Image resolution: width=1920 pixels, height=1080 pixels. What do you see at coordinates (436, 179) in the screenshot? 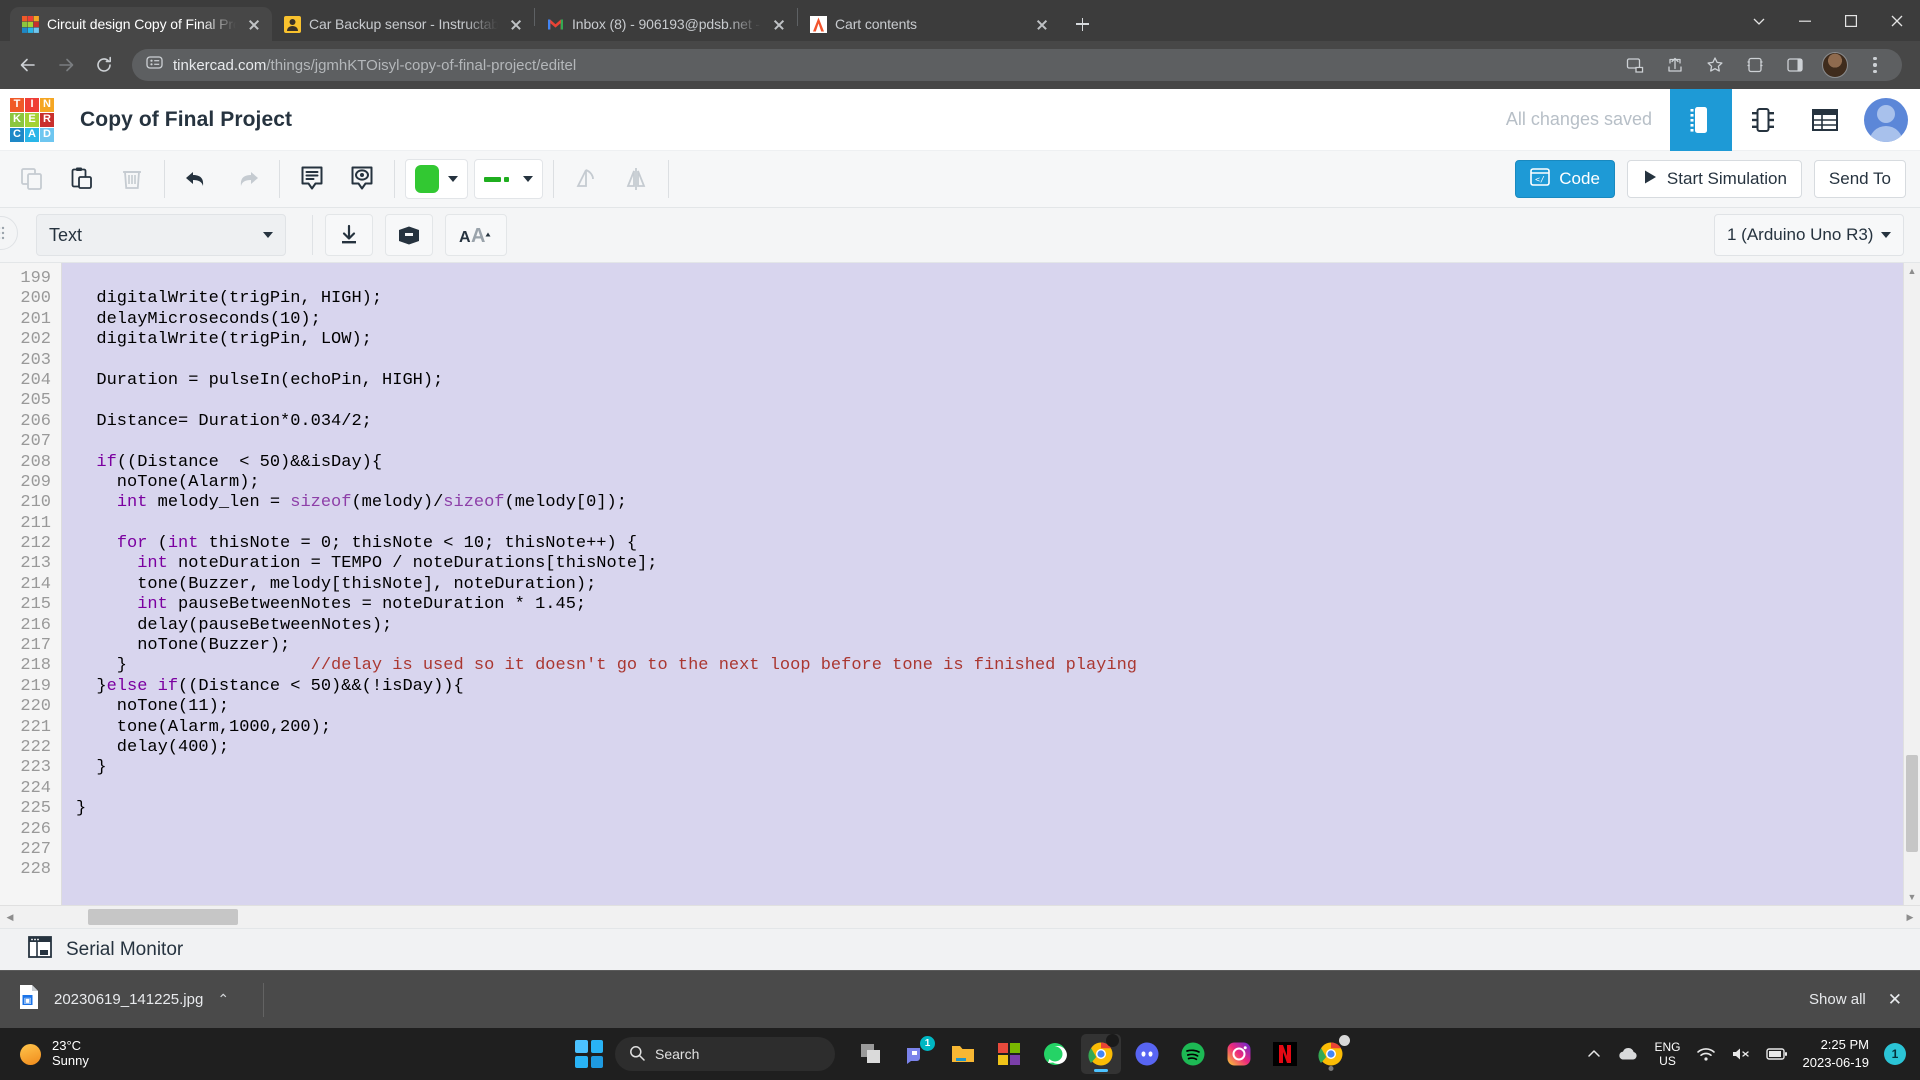
I see `color-picker-button` at bounding box center [436, 179].